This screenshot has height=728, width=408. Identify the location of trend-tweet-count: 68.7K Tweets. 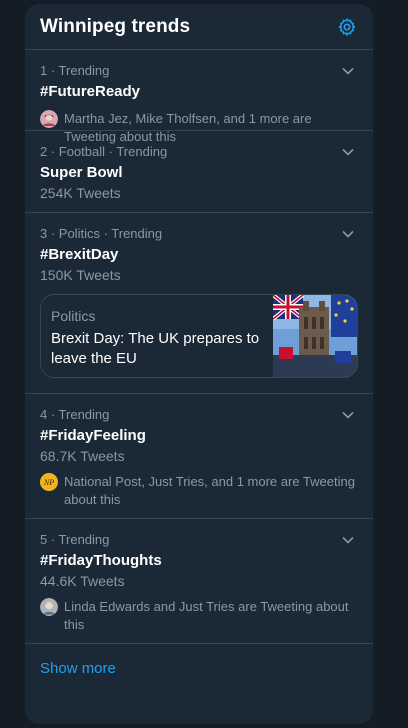
(82, 456).